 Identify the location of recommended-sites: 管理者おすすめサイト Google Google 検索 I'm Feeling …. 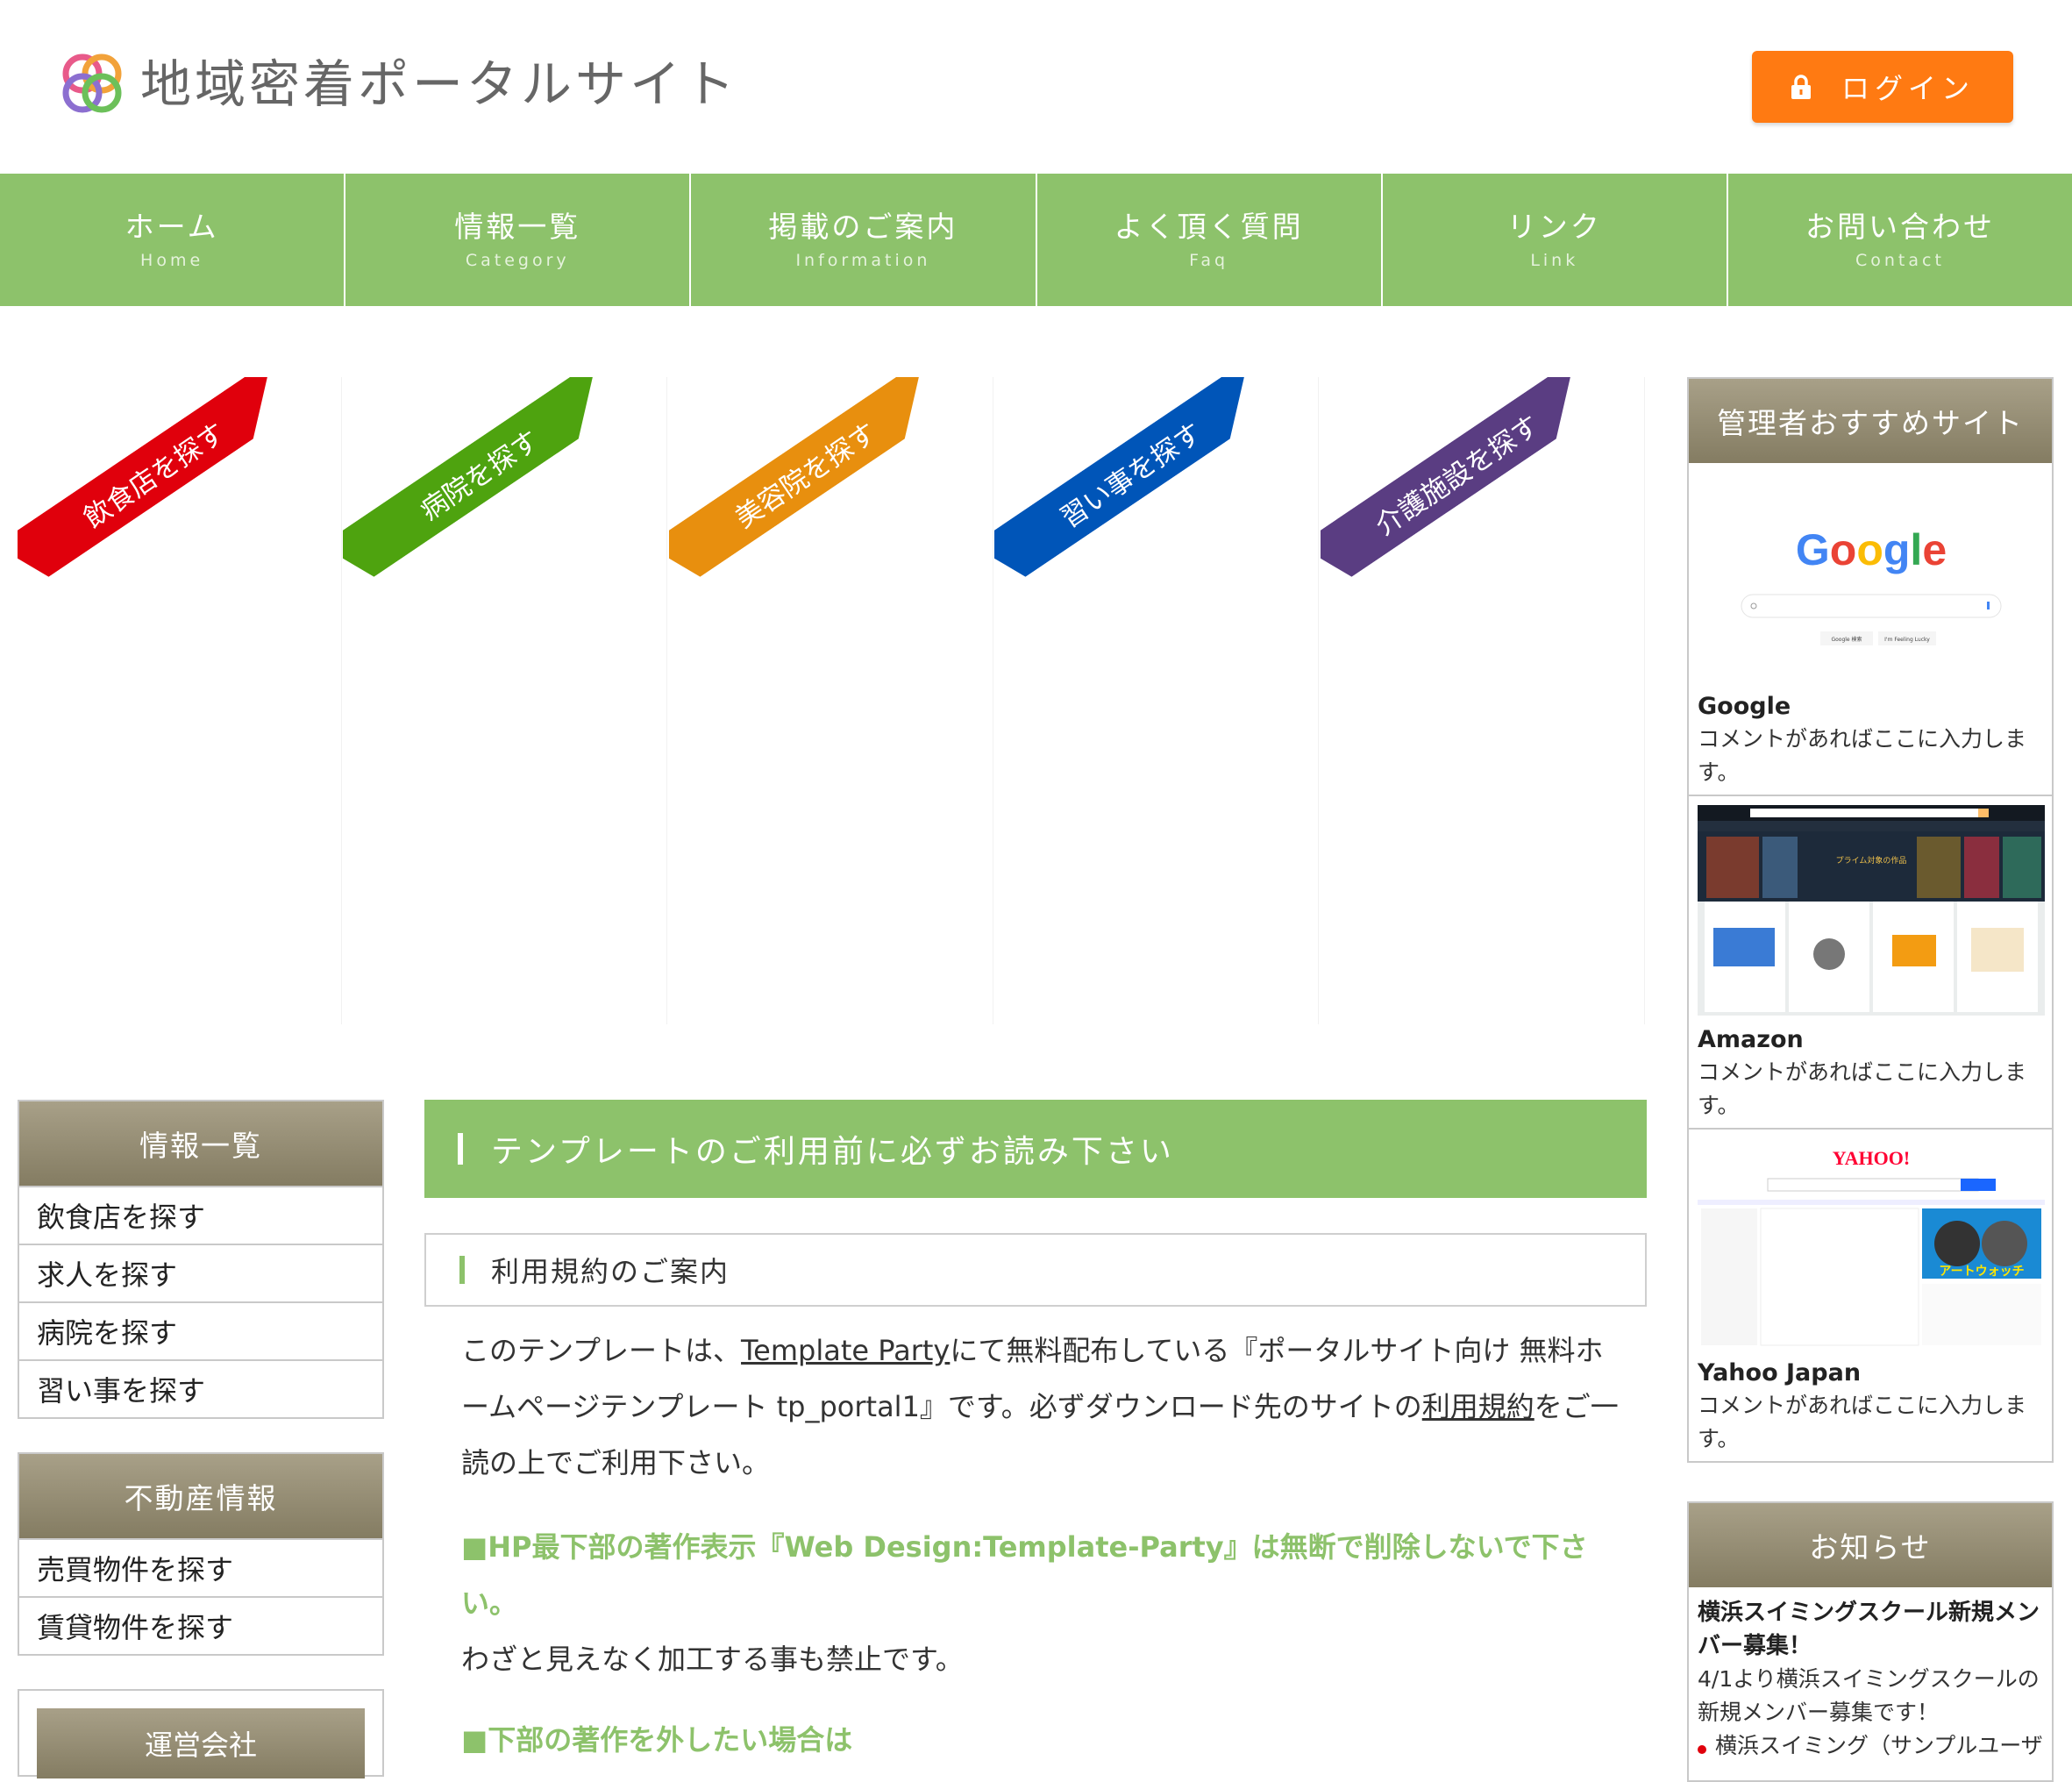
(1870, 920).